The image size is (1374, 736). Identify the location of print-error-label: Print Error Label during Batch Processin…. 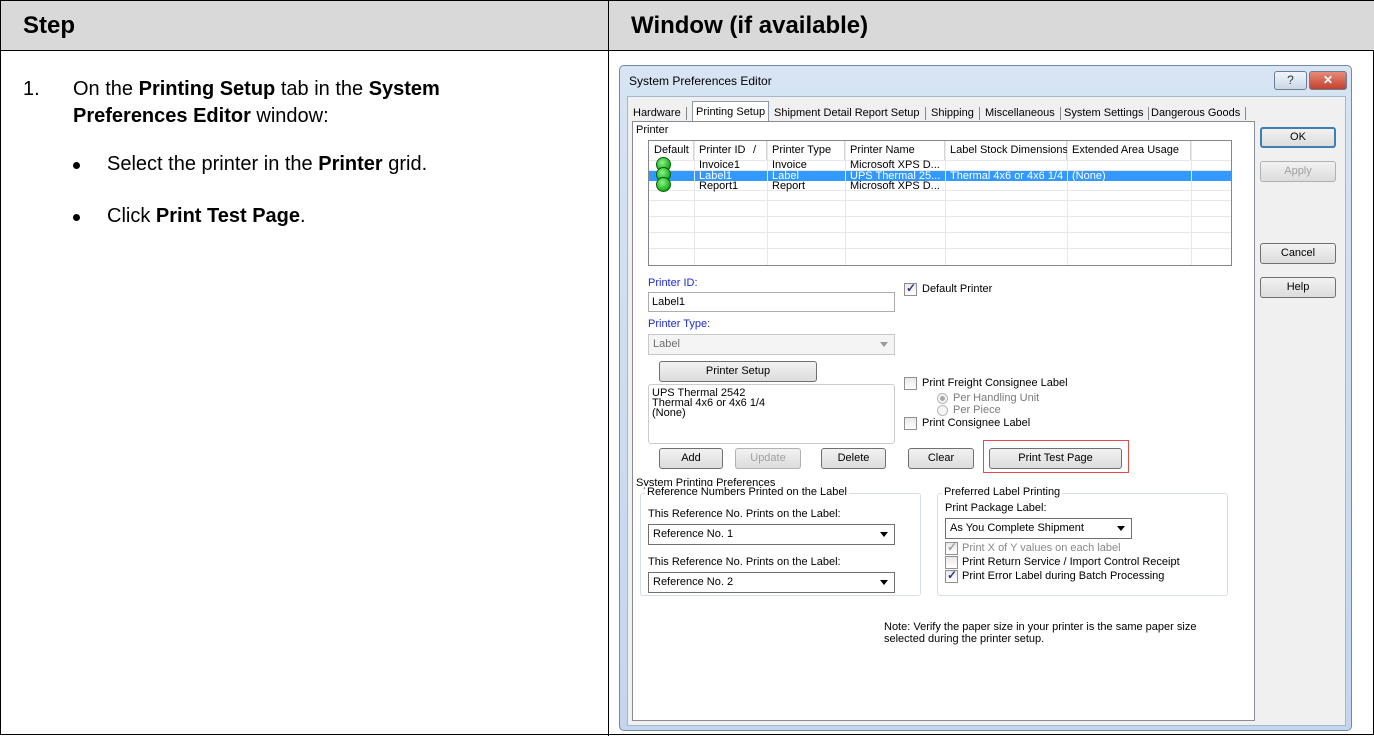
(1063, 576).